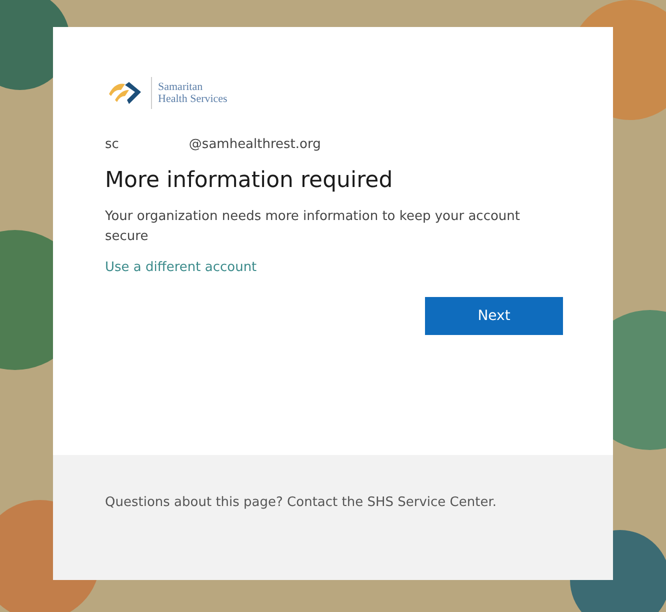  Describe the element at coordinates (249, 180) in the screenshot. I see `page-title: More information required` at that location.